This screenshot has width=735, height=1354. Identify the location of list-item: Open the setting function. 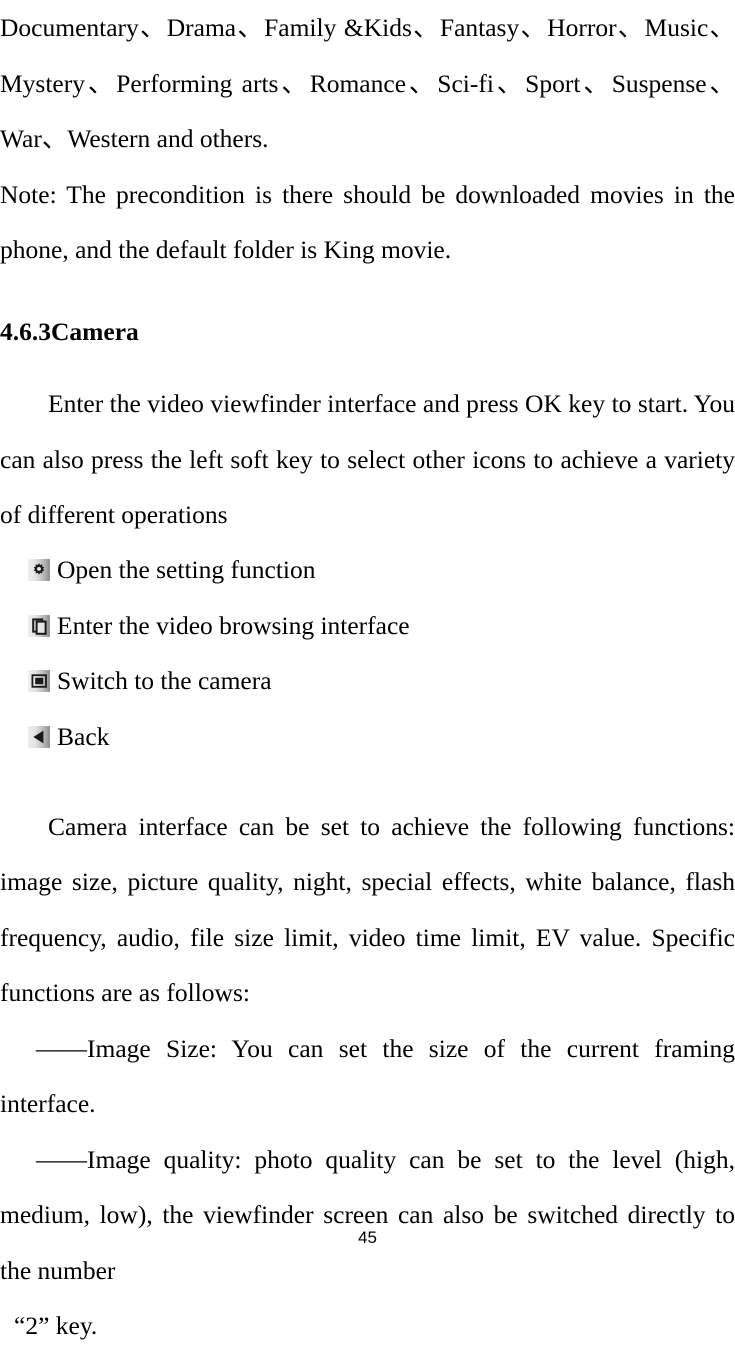
(367, 571).